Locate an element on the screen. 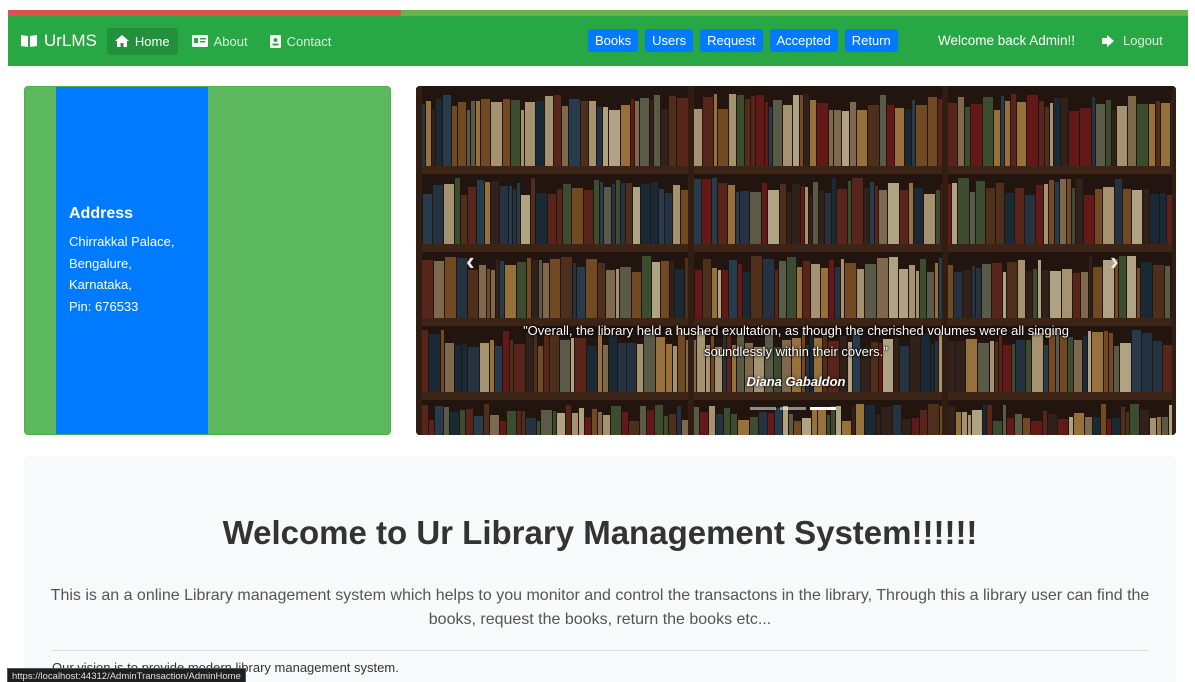  address-line: Karnataka, is located at coordinates (100, 284).